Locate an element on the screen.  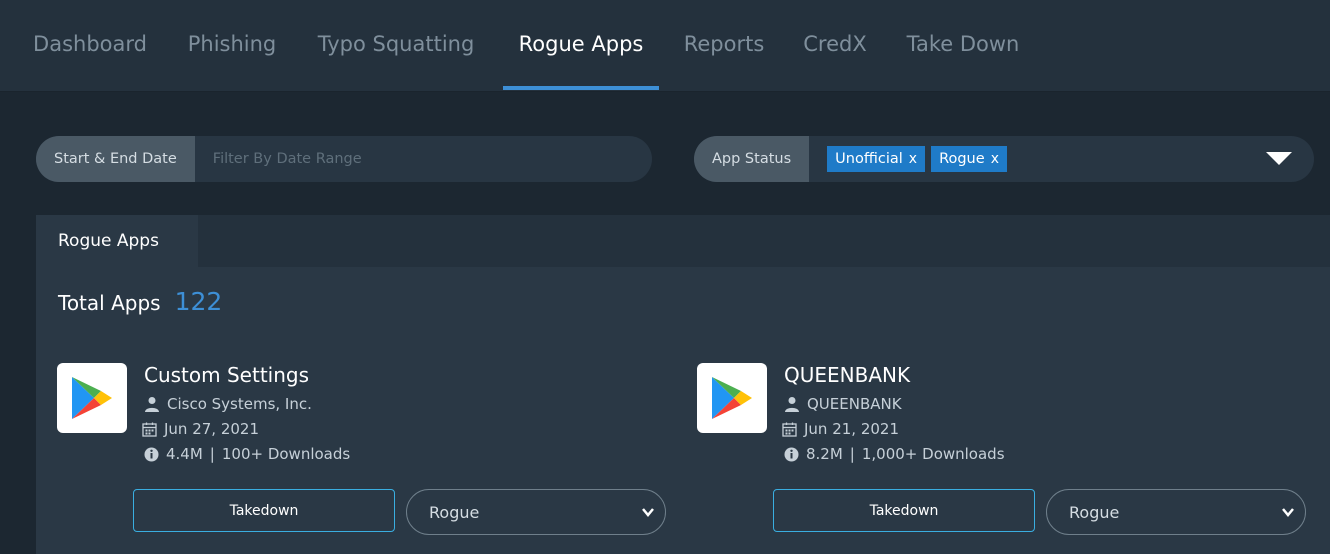
tab-rogue-apps: Rogue Apps is located at coordinates (581, 46).